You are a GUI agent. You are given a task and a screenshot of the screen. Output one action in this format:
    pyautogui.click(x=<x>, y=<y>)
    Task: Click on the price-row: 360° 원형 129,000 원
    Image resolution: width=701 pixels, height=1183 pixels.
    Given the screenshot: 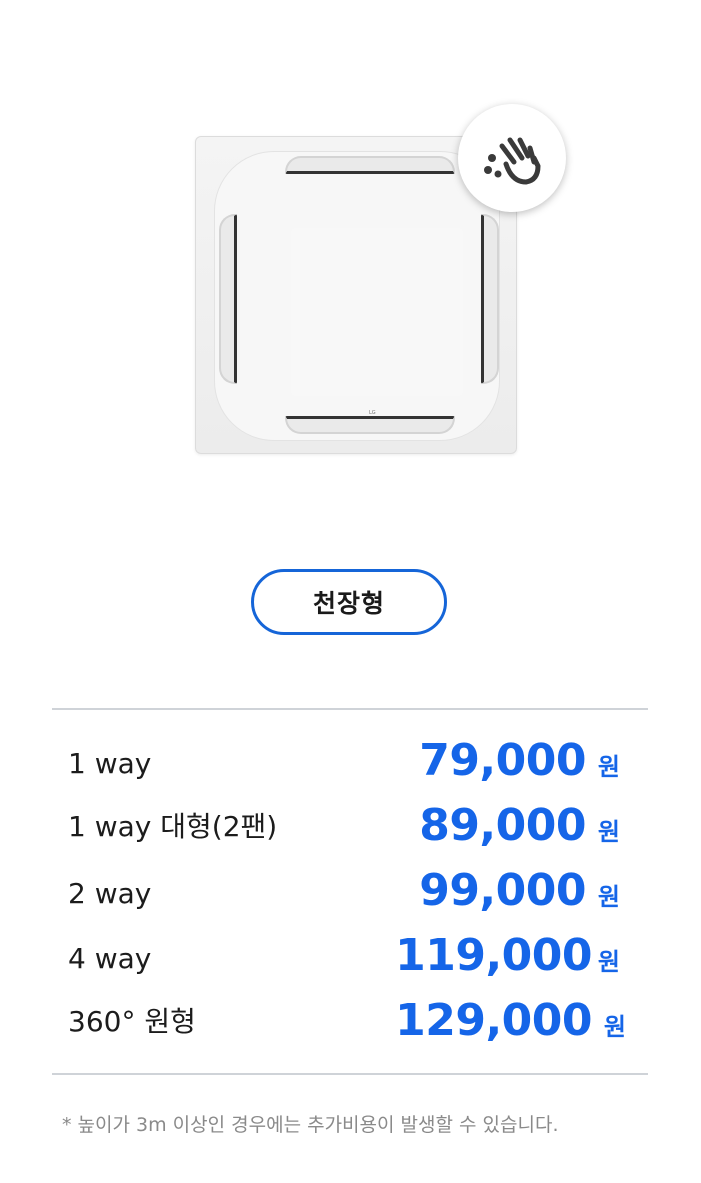 What is the action you would take?
    pyautogui.click(x=348, y=1022)
    